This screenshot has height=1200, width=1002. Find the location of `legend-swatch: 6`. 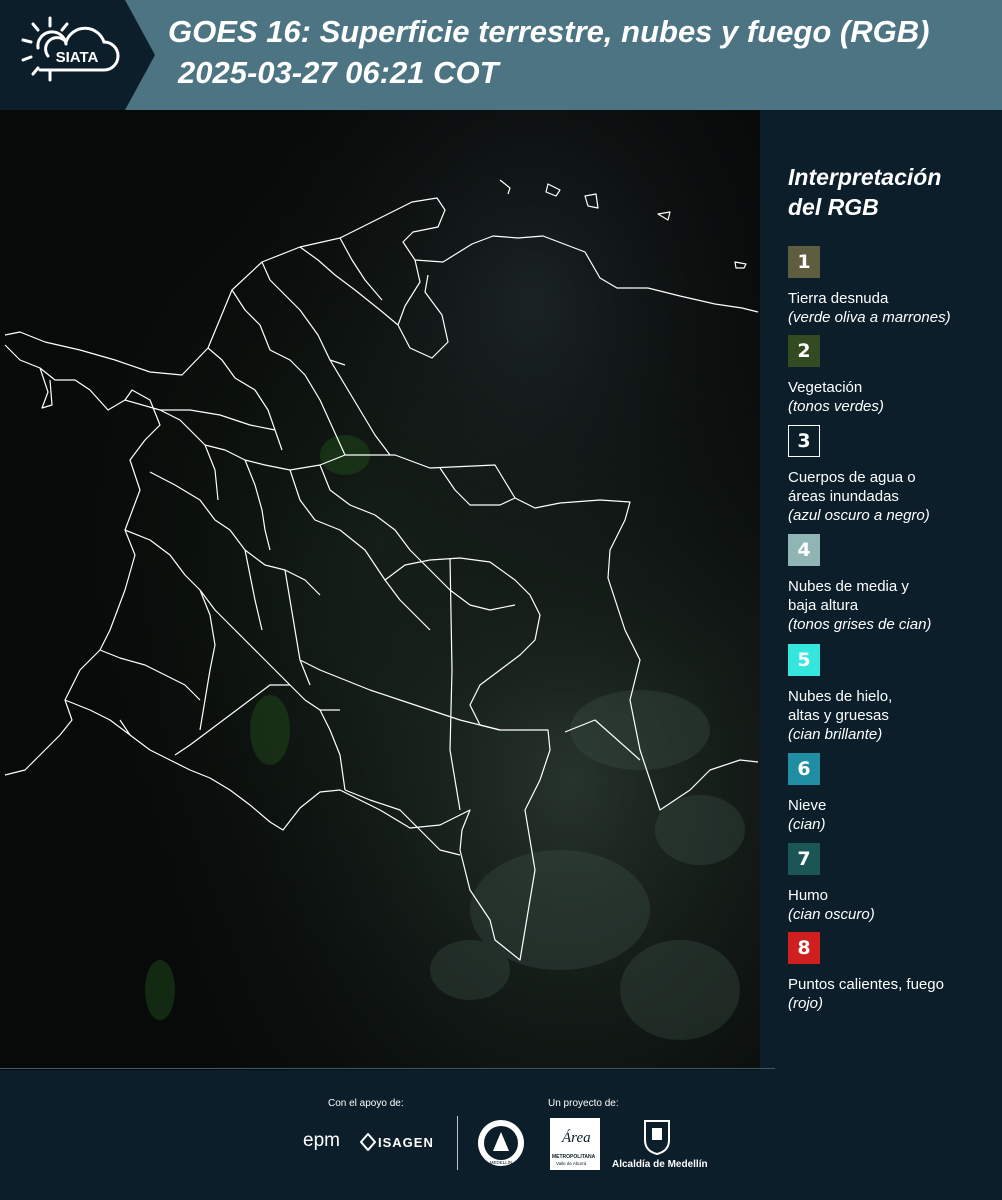

legend-swatch: 6 is located at coordinates (804, 769).